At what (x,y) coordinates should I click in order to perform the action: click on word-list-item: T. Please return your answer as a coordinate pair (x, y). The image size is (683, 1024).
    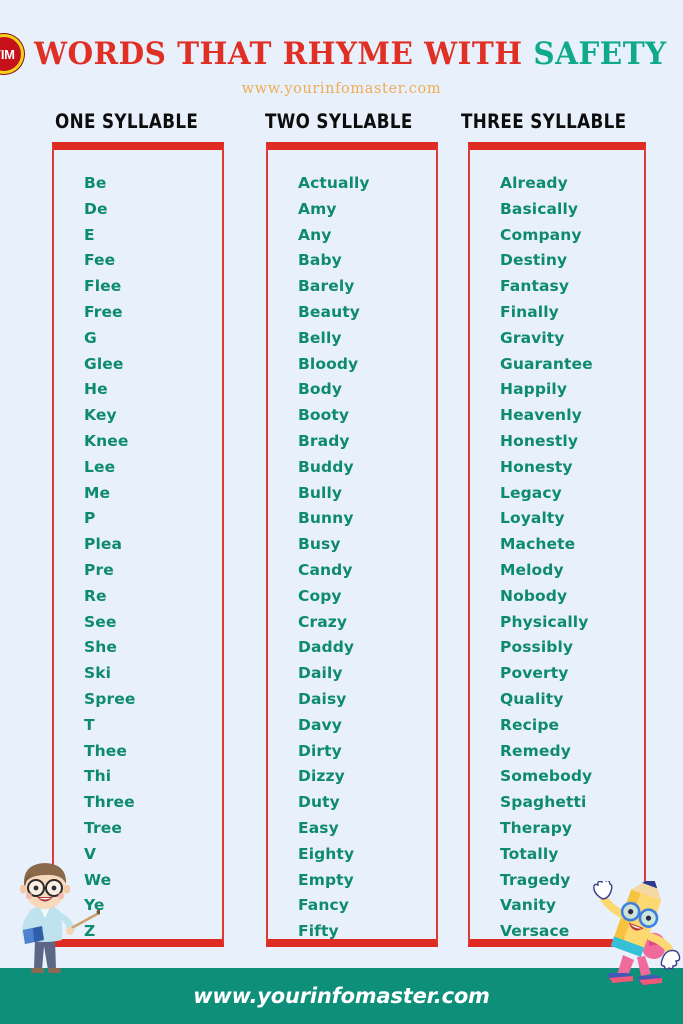
    Looking at the image, I should click on (89, 724).